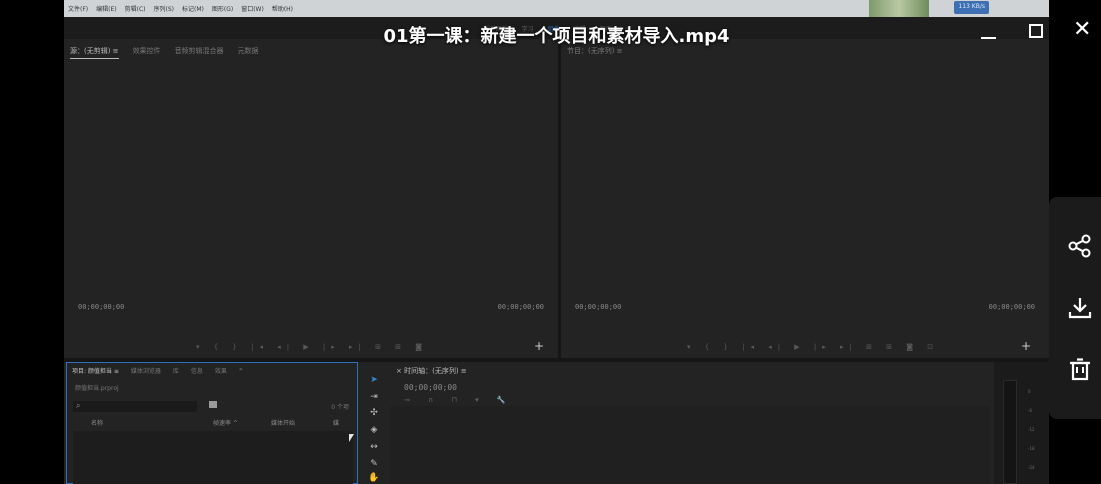 Image resolution: width=1101 pixels, height=484 pixels. What do you see at coordinates (459, 400) in the screenshot?
I see `timeline-tool-icons: ⊸ ∩ ⊓ ▾ 🔧` at bounding box center [459, 400].